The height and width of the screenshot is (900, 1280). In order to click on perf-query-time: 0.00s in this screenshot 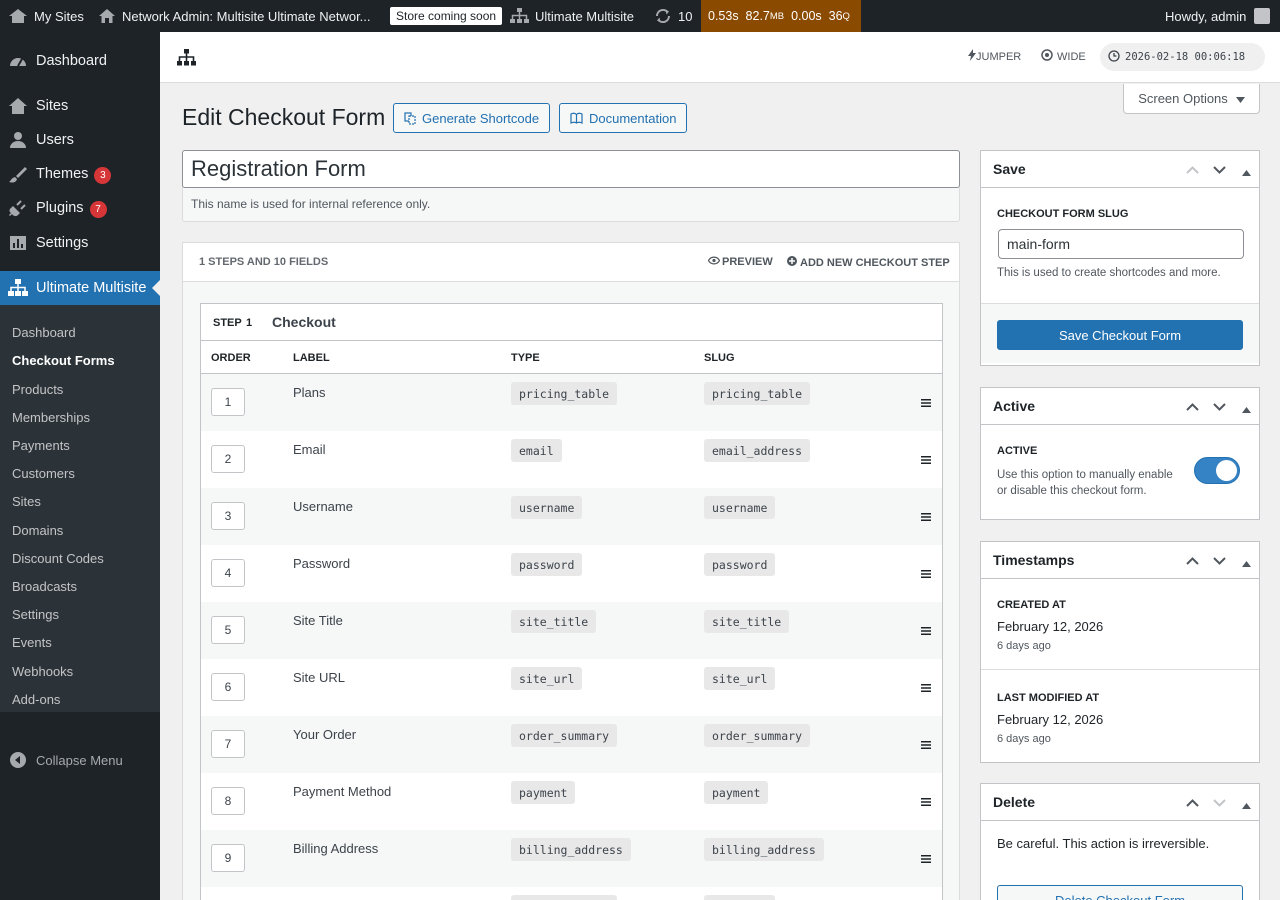, I will do `click(806, 16)`.